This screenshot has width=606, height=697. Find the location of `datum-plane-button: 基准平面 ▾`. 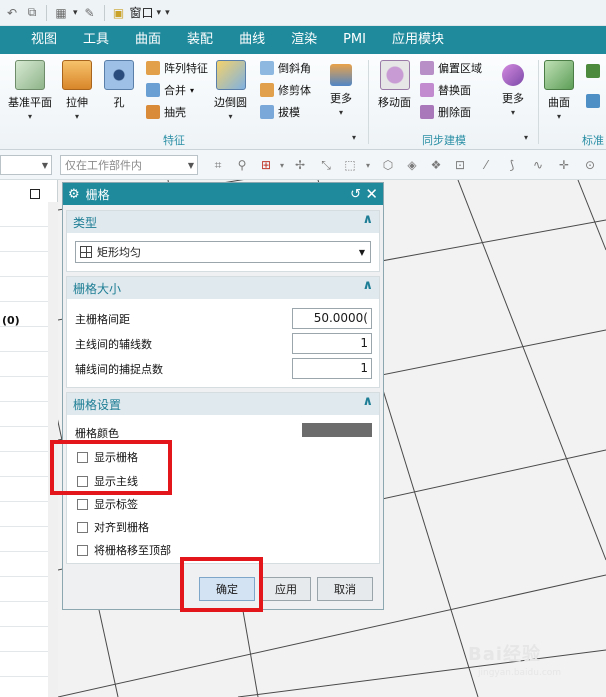

datum-plane-button: 基准平面 ▾ is located at coordinates (30, 90).